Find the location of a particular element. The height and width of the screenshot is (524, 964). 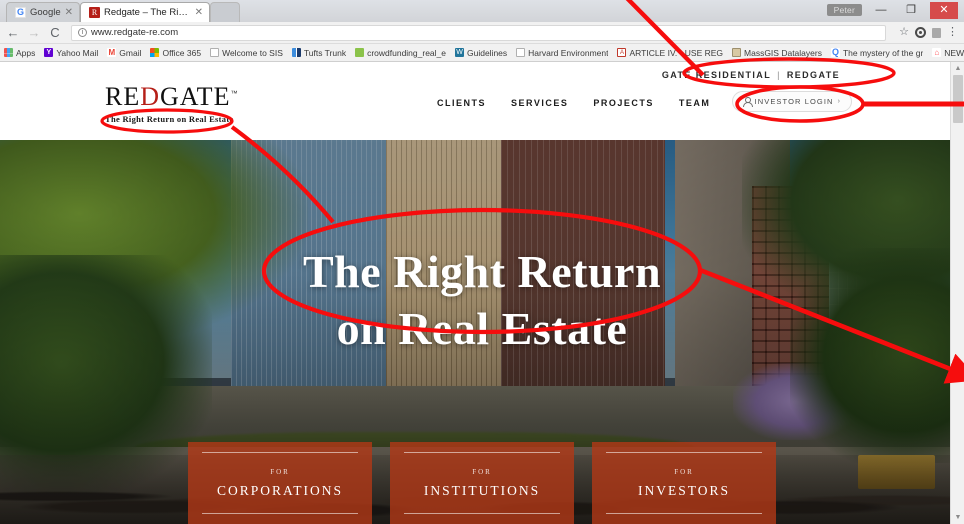

bookmark-yahoo-mail: Y Yahoo Mail is located at coordinates (71, 53).